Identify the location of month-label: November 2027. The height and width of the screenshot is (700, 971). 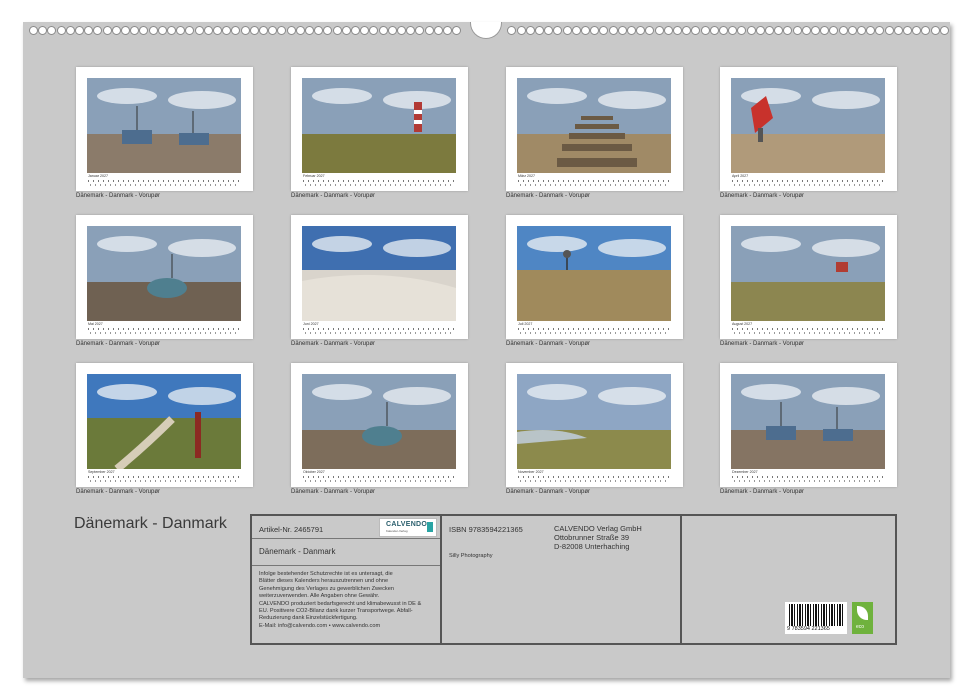
(531, 472).